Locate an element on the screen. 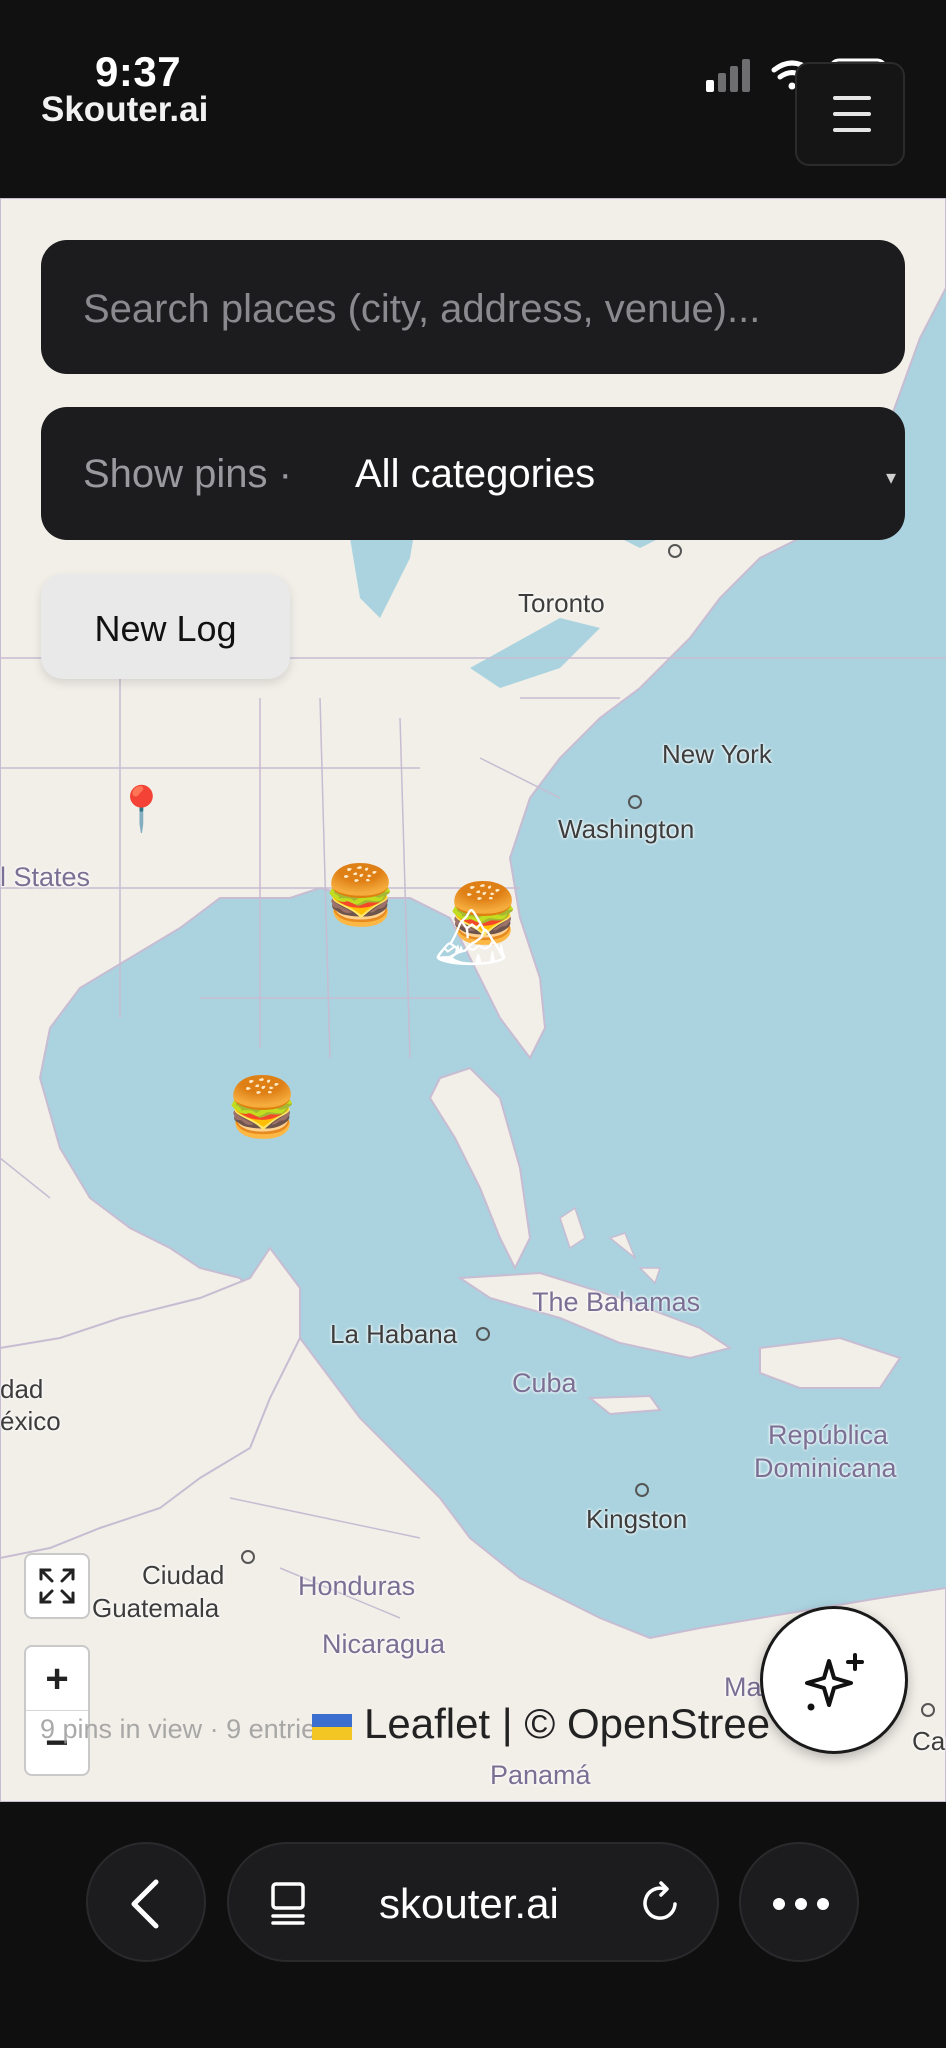 The height and width of the screenshot is (2048, 946). map-label-dominicana: Dominicana is located at coordinates (825, 1468).